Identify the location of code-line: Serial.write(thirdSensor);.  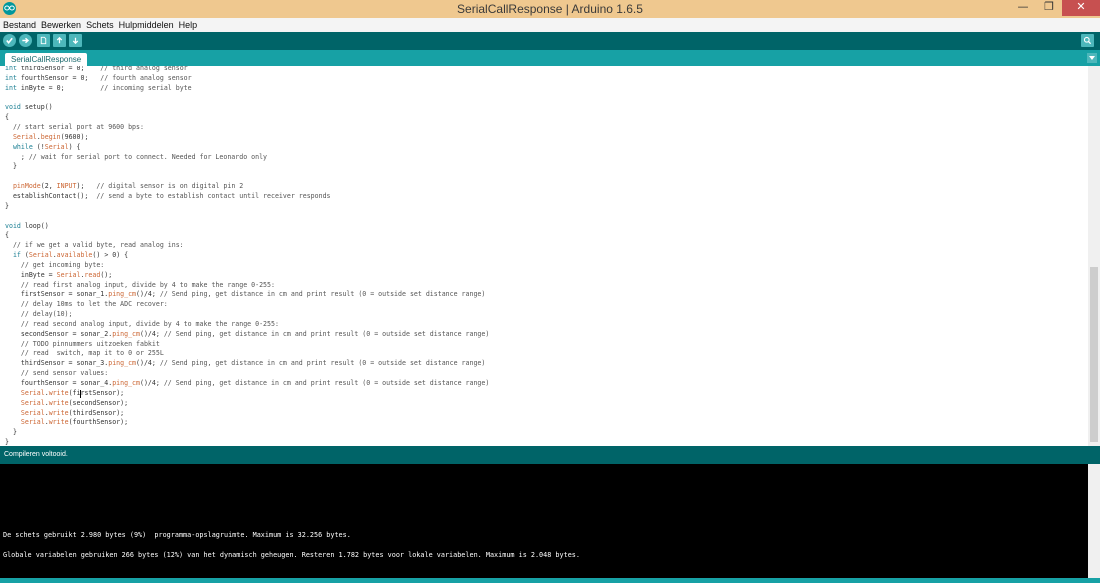
(64, 413).